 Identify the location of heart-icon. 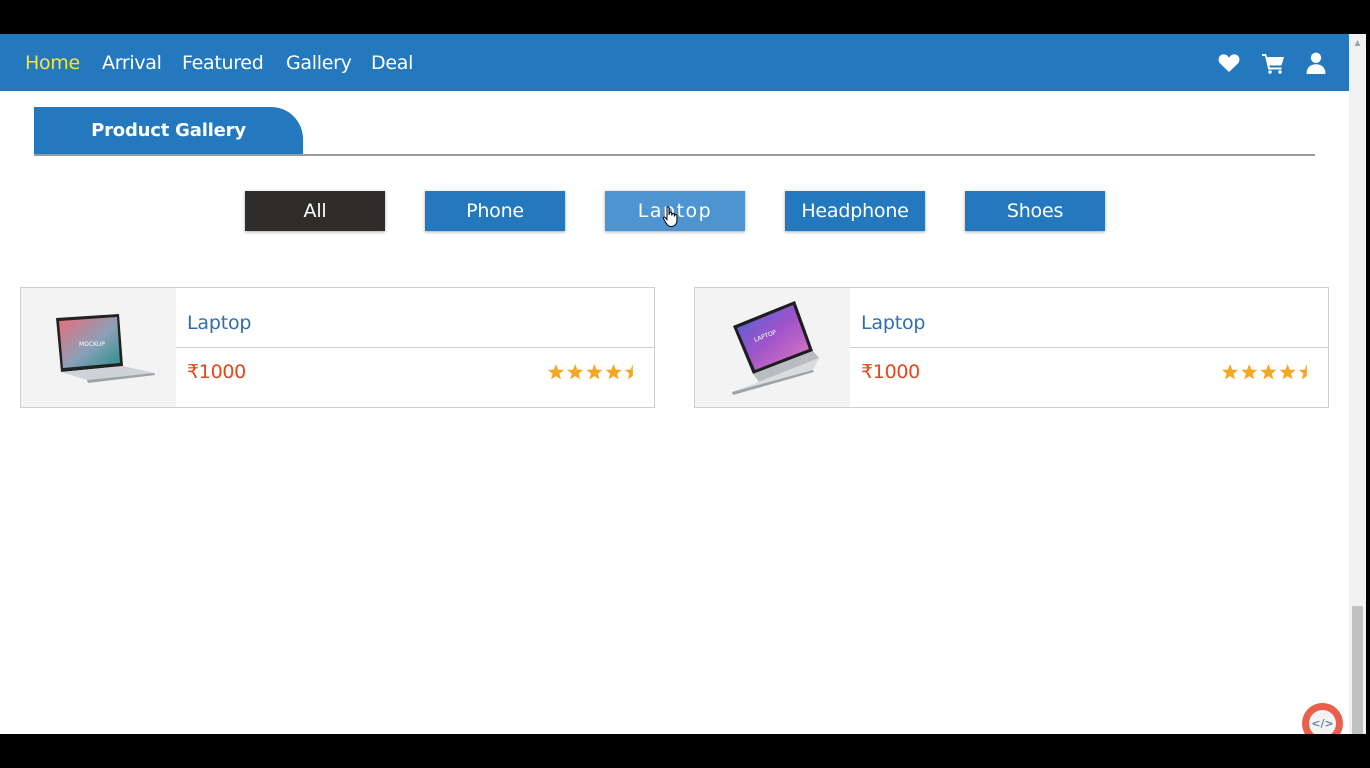
(1229, 63).